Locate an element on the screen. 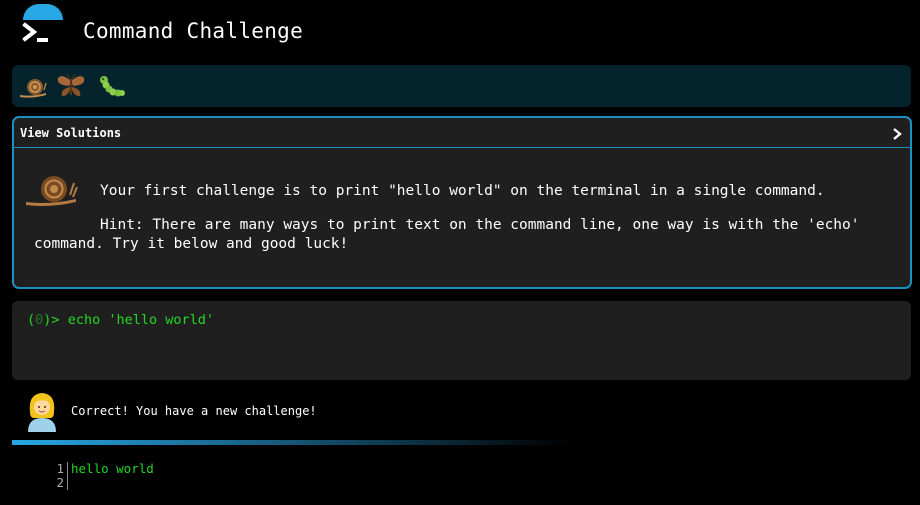 This screenshot has width=920, height=505. output-line-numbers: 1 2 is located at coordinates (54, 476).